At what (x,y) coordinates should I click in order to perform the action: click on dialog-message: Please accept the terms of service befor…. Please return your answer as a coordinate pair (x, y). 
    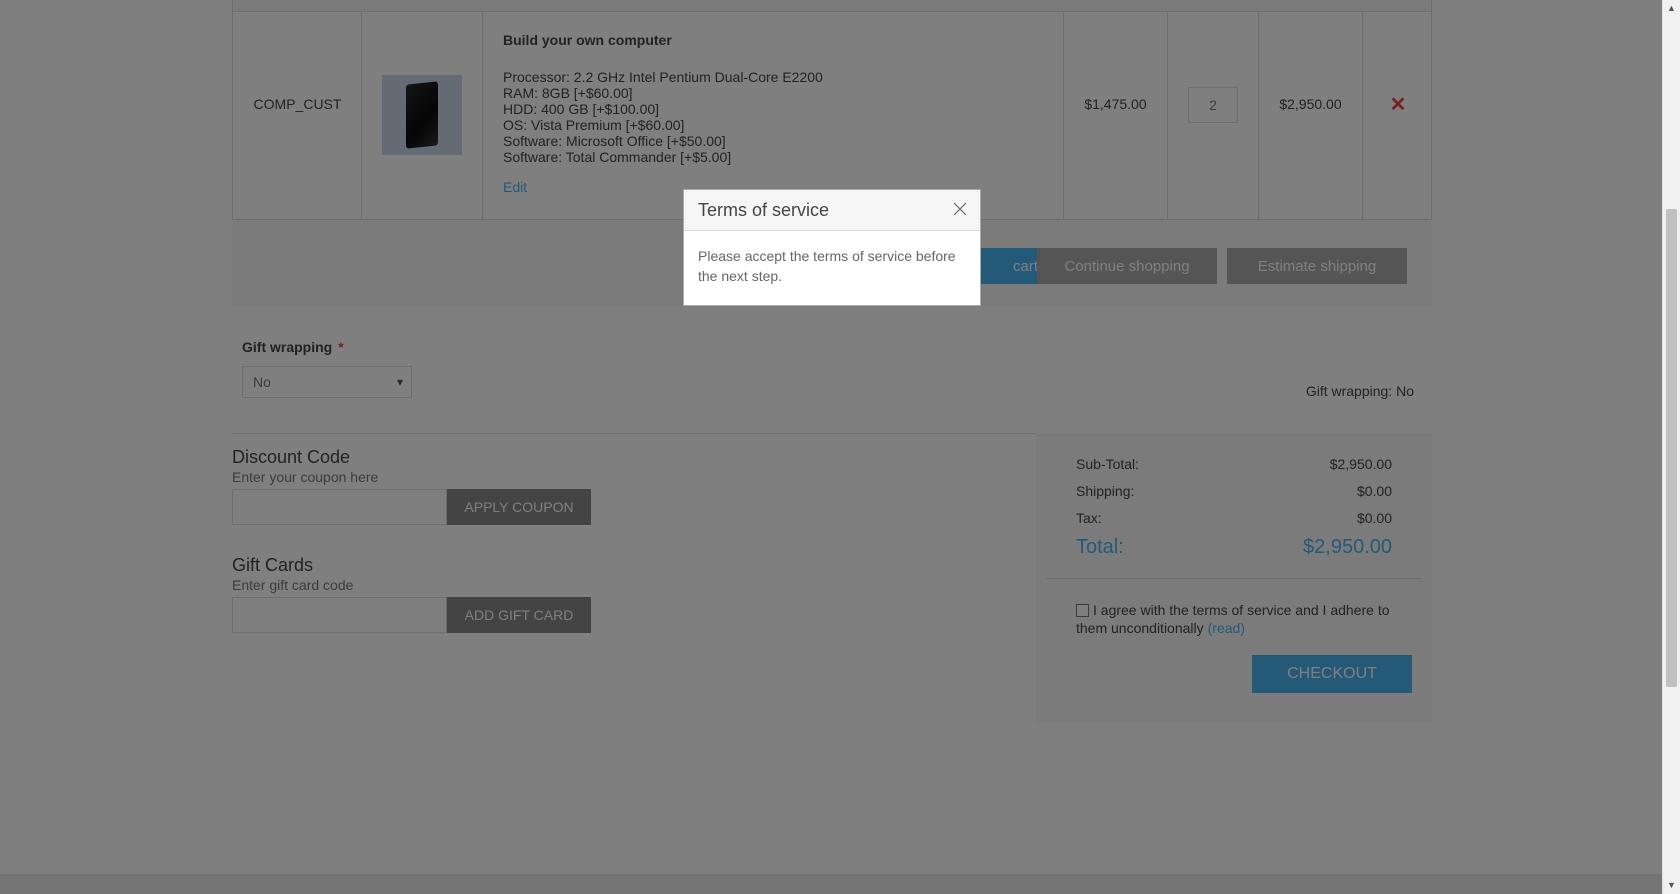
    Looking at the image, I should click on (827, 266).